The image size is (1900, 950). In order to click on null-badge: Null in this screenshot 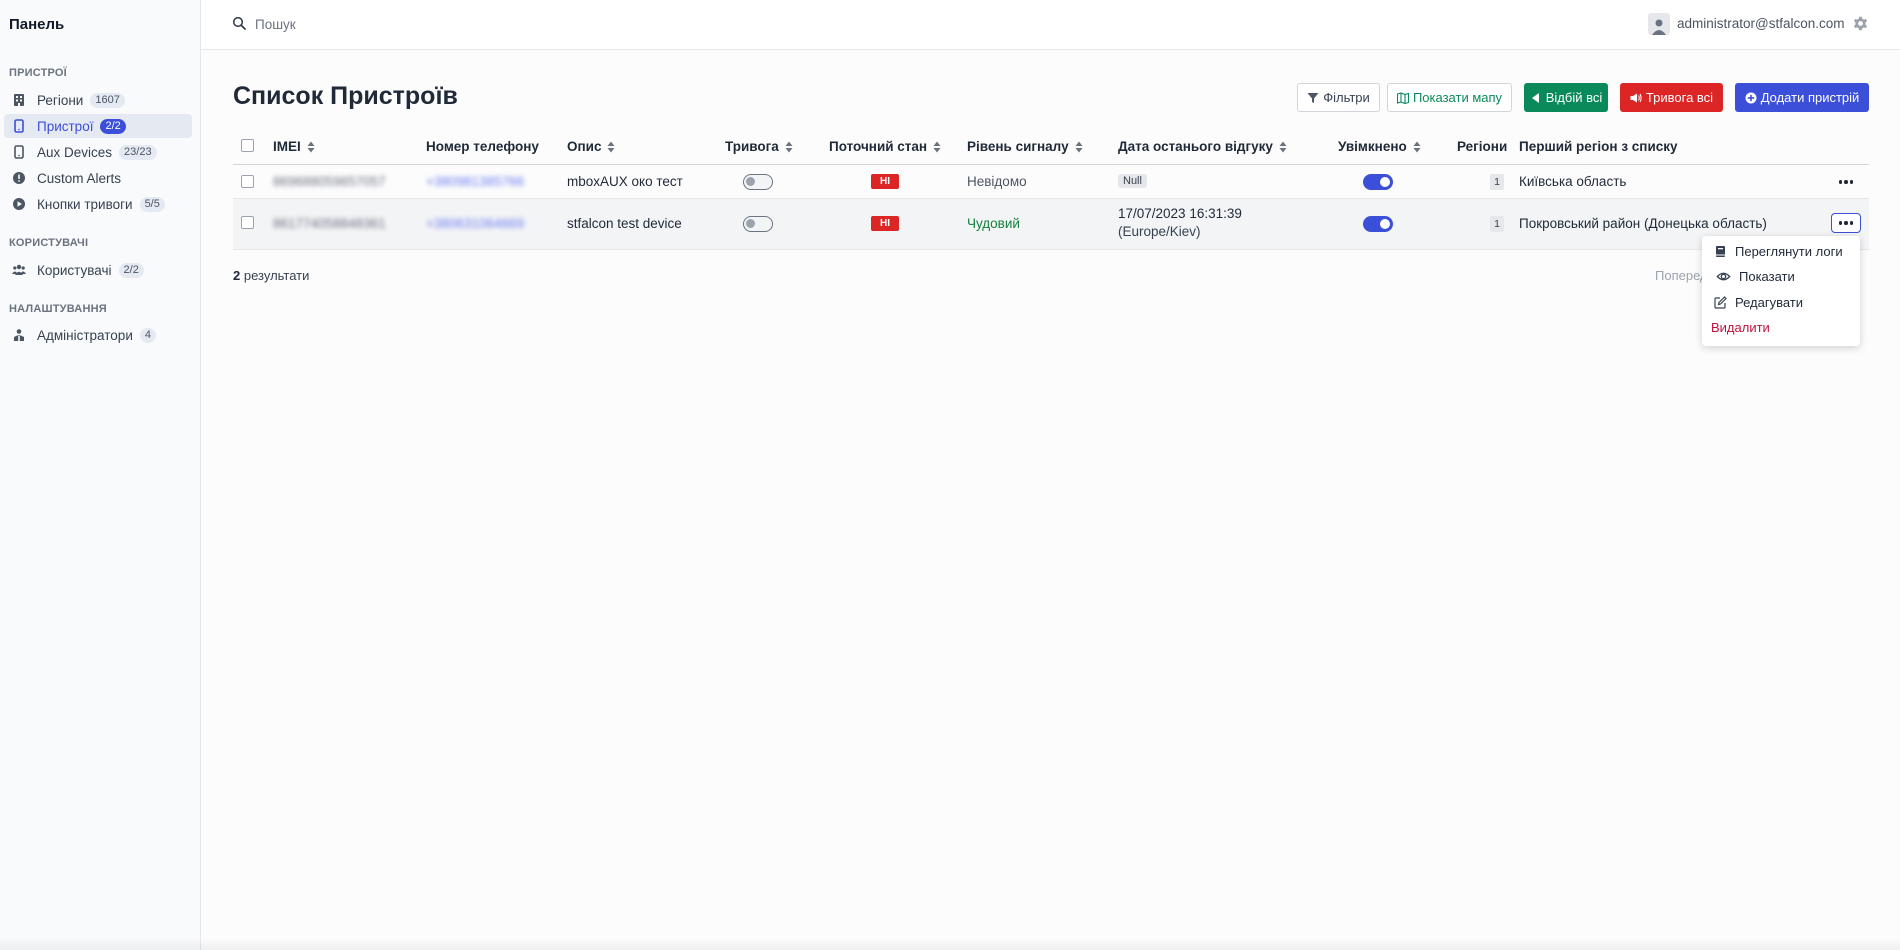, I will do `click(1132, 181)`.